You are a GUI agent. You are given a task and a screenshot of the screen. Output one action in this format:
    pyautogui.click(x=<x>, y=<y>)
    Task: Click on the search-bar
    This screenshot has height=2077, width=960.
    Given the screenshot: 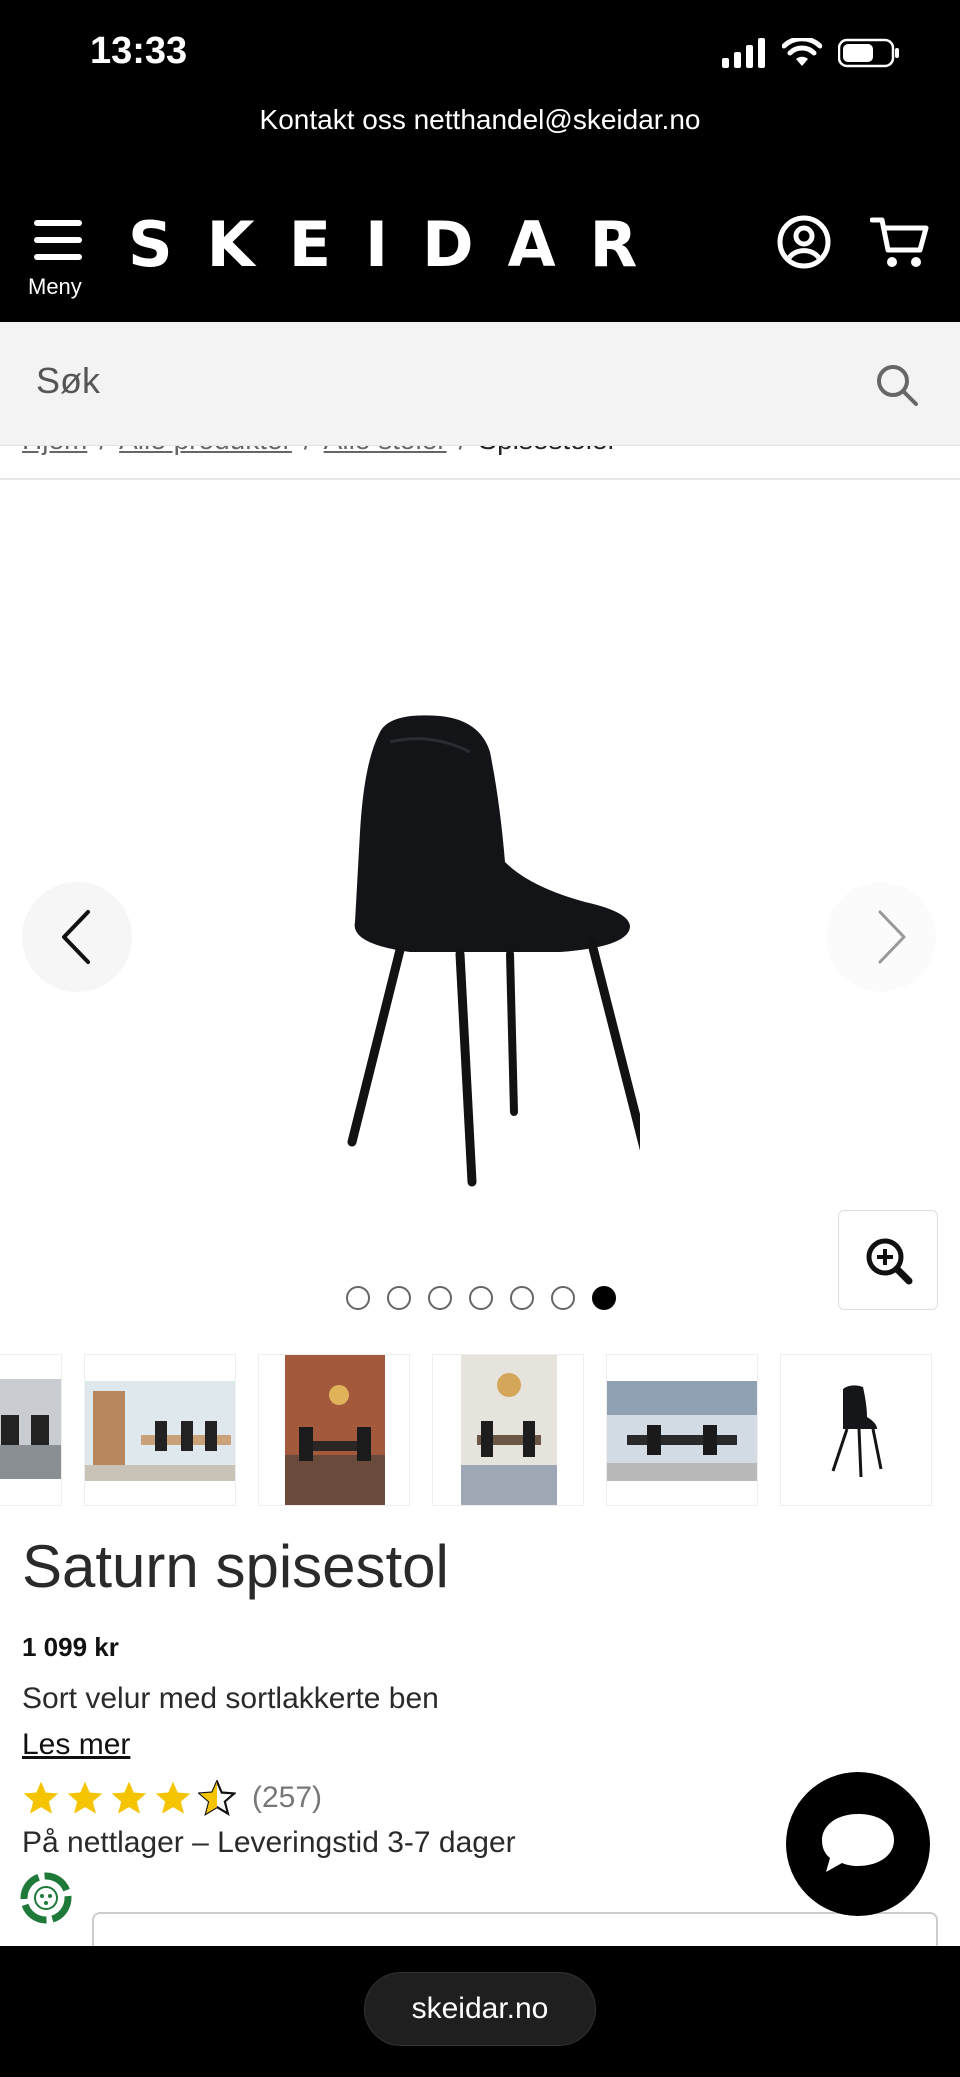 What is the action you would take?
    pyautogui.click(x=480, y=384)
    